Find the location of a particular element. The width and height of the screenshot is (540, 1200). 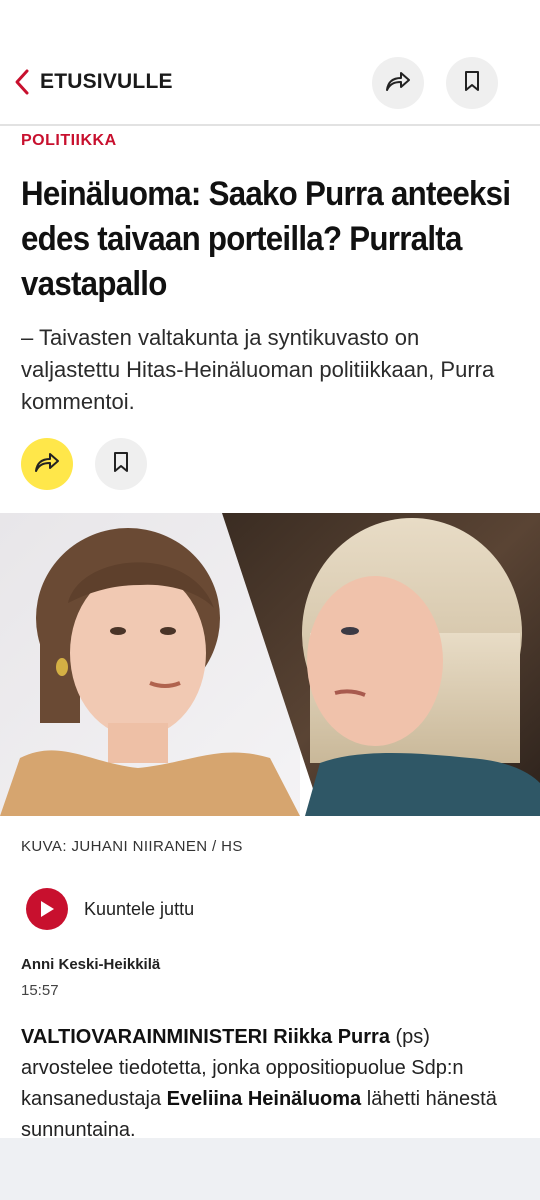

photo-credit: KUVA: JUHANI NIIRANEN / HS is located at coordinates (132, 846).